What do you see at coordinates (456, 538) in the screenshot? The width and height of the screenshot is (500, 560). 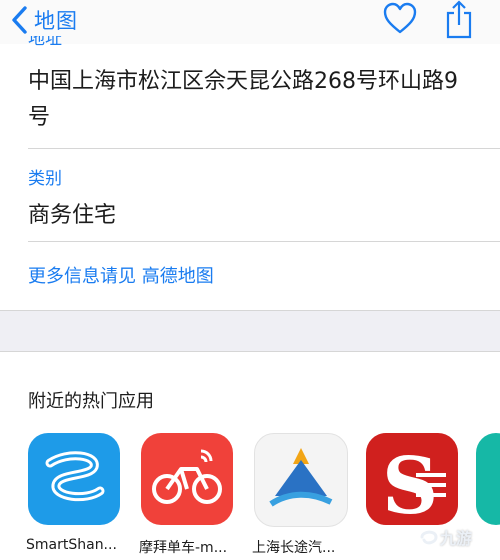 I see `watermark-text: 九游` at bounding box center [456, 538].